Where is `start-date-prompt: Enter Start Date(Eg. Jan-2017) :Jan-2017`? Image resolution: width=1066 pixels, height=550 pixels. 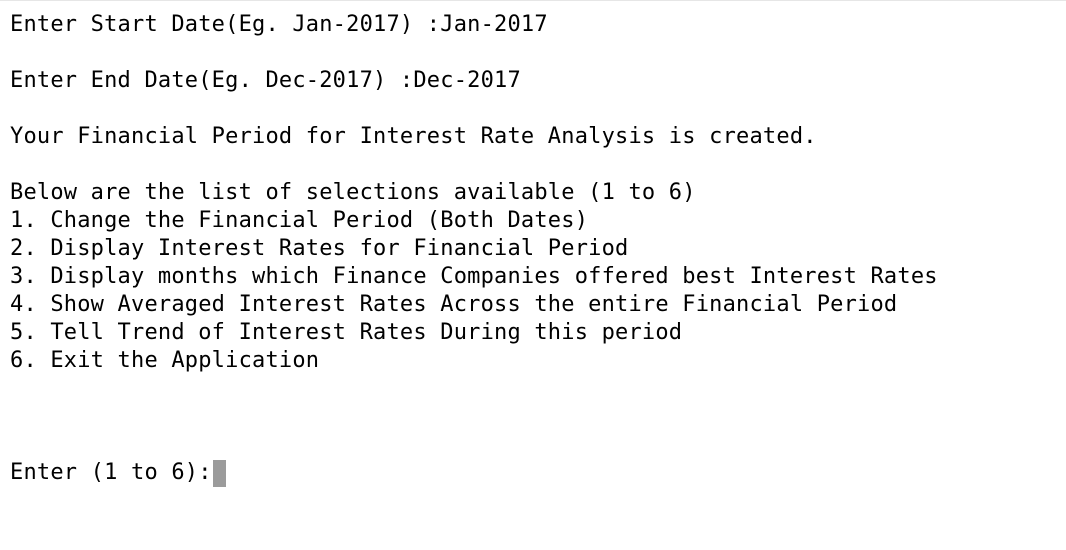 start-date-prompt: Enter Start Date(Eg. Jan-2017) :Jan-2017 is located at coordinates (538, 25).